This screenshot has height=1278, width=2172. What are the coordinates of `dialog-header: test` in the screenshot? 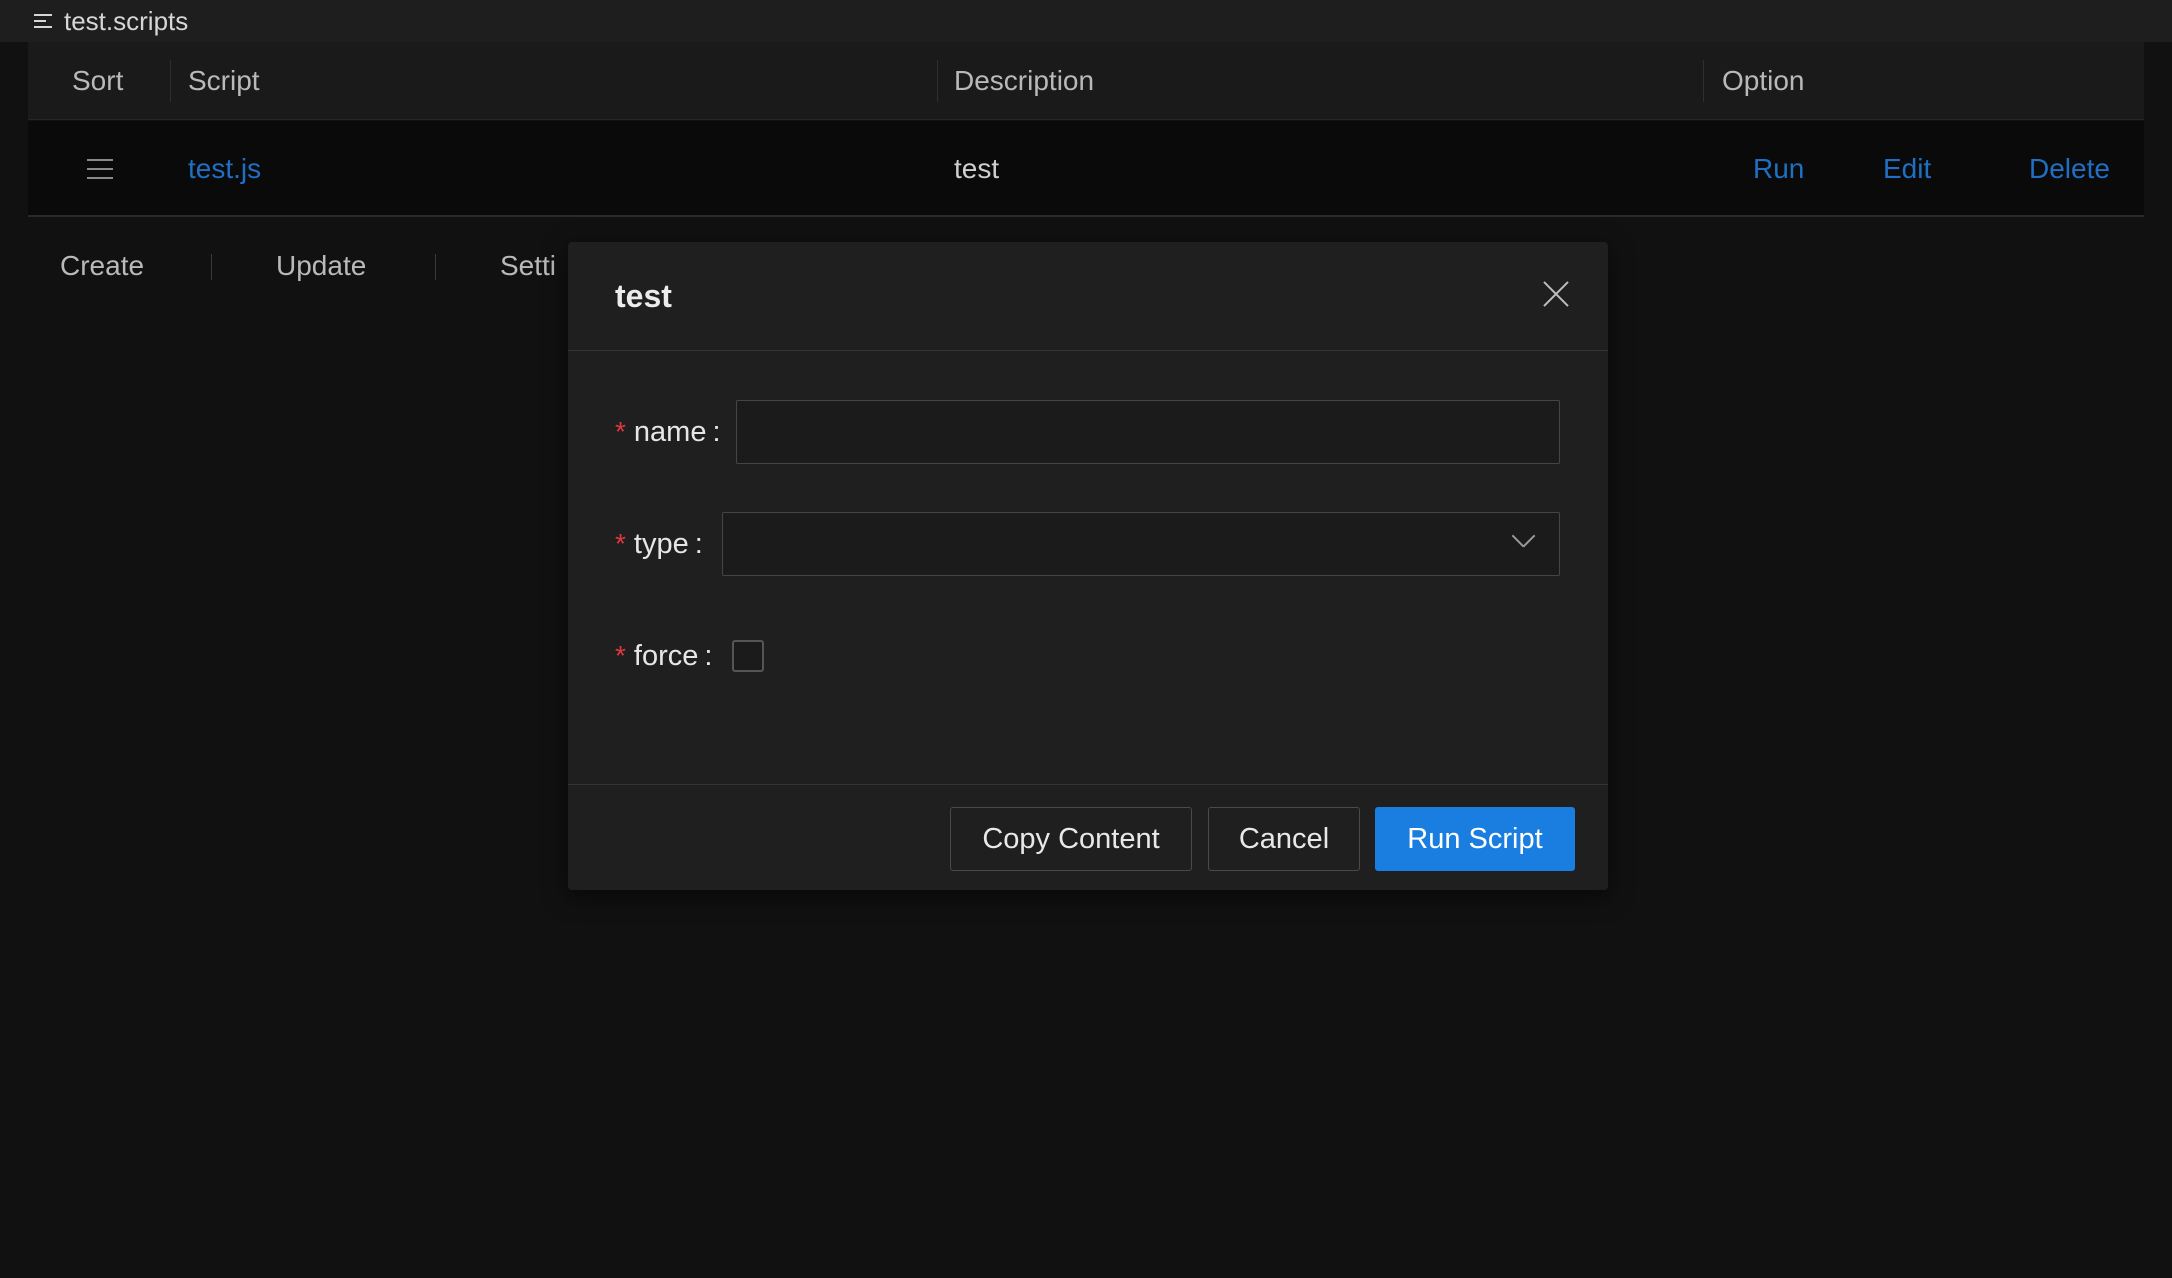 It's located at (1088, 296).